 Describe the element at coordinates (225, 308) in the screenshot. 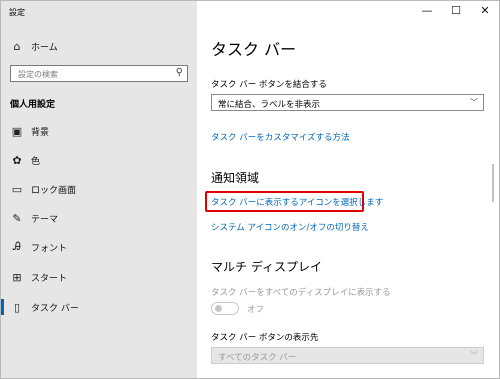

I see `show-all-displays-toggle` at that location.